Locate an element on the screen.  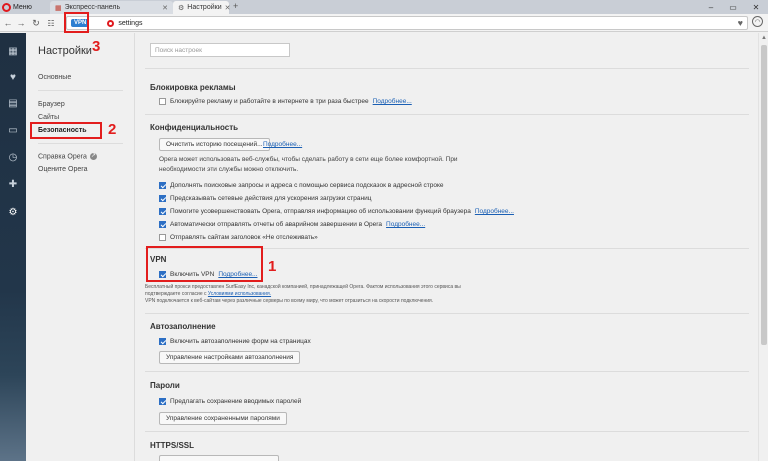
nav-item-help: Справка Opera ↗ is located at coordinates (67, 156).